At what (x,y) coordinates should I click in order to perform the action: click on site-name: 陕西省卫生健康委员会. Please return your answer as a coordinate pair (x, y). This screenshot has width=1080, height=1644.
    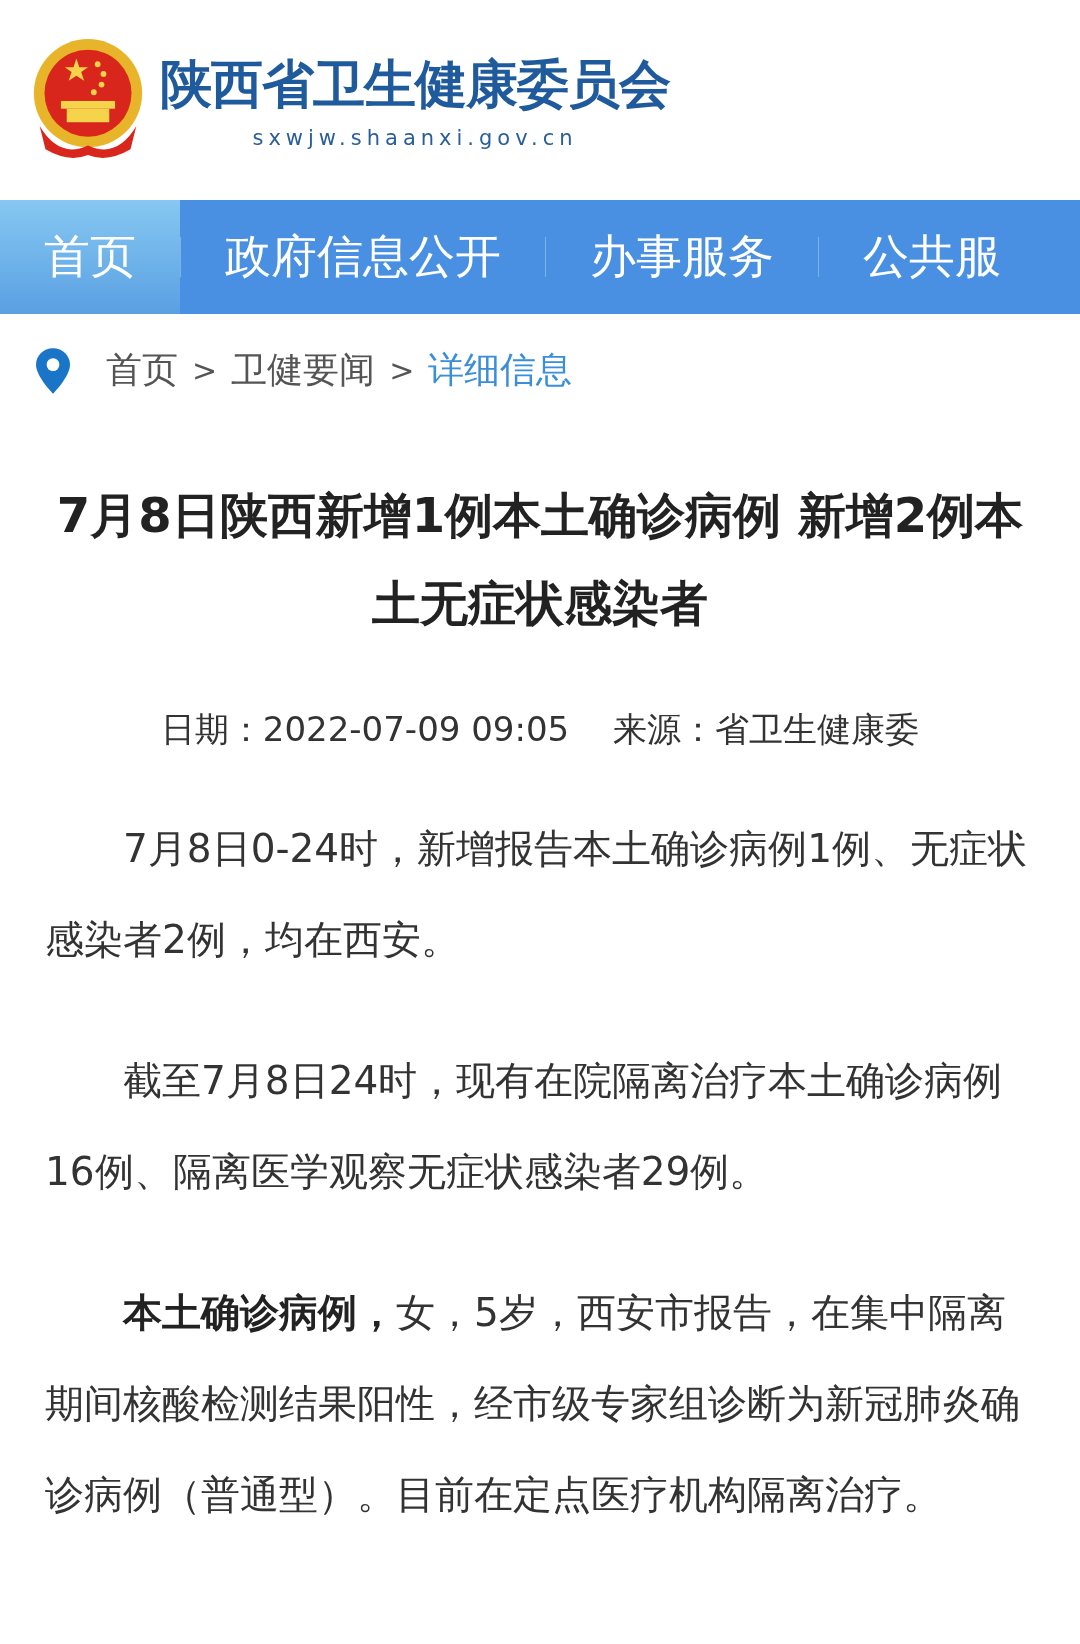
    Looking at the image, I should click on (415, 84).